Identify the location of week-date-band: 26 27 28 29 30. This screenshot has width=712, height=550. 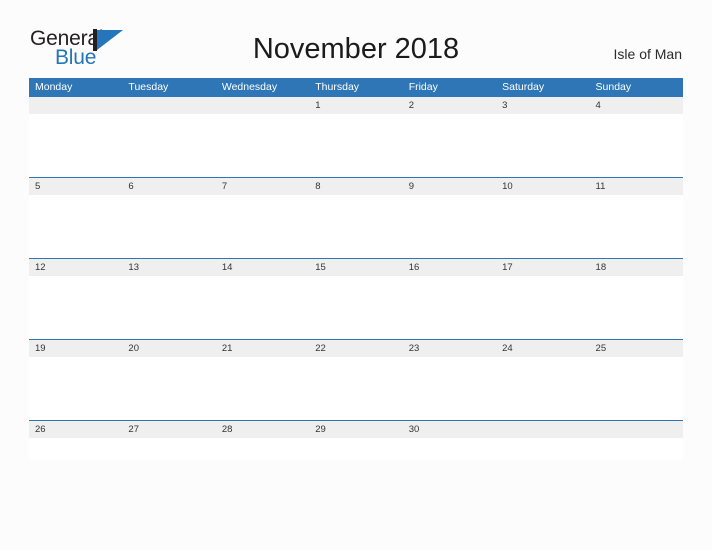
(356, 429).